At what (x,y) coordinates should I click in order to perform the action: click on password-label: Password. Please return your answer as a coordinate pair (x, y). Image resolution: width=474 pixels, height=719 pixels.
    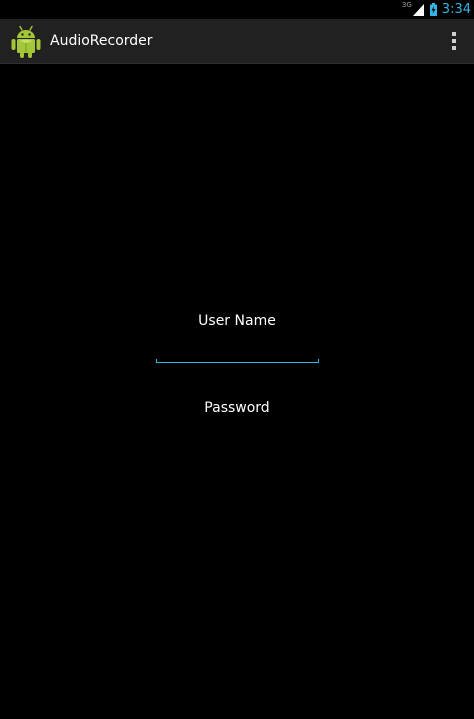
    Looking at the image, I should click on (237, 408).